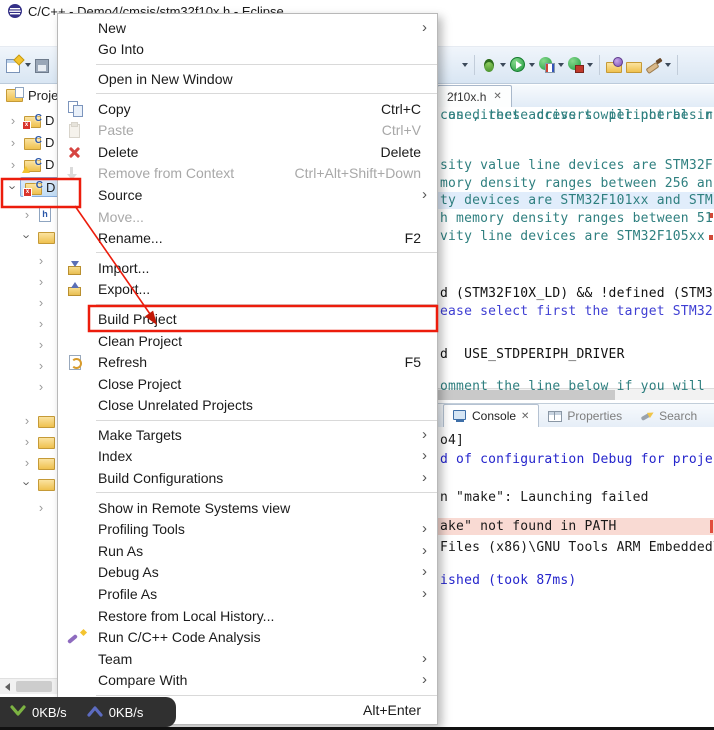 The width and height of the screenshot is (714, 730). What do you see at coordinates (7, 687) in the screenshot?
I see `scroll-left-icon` at bounding box center [7, 687].